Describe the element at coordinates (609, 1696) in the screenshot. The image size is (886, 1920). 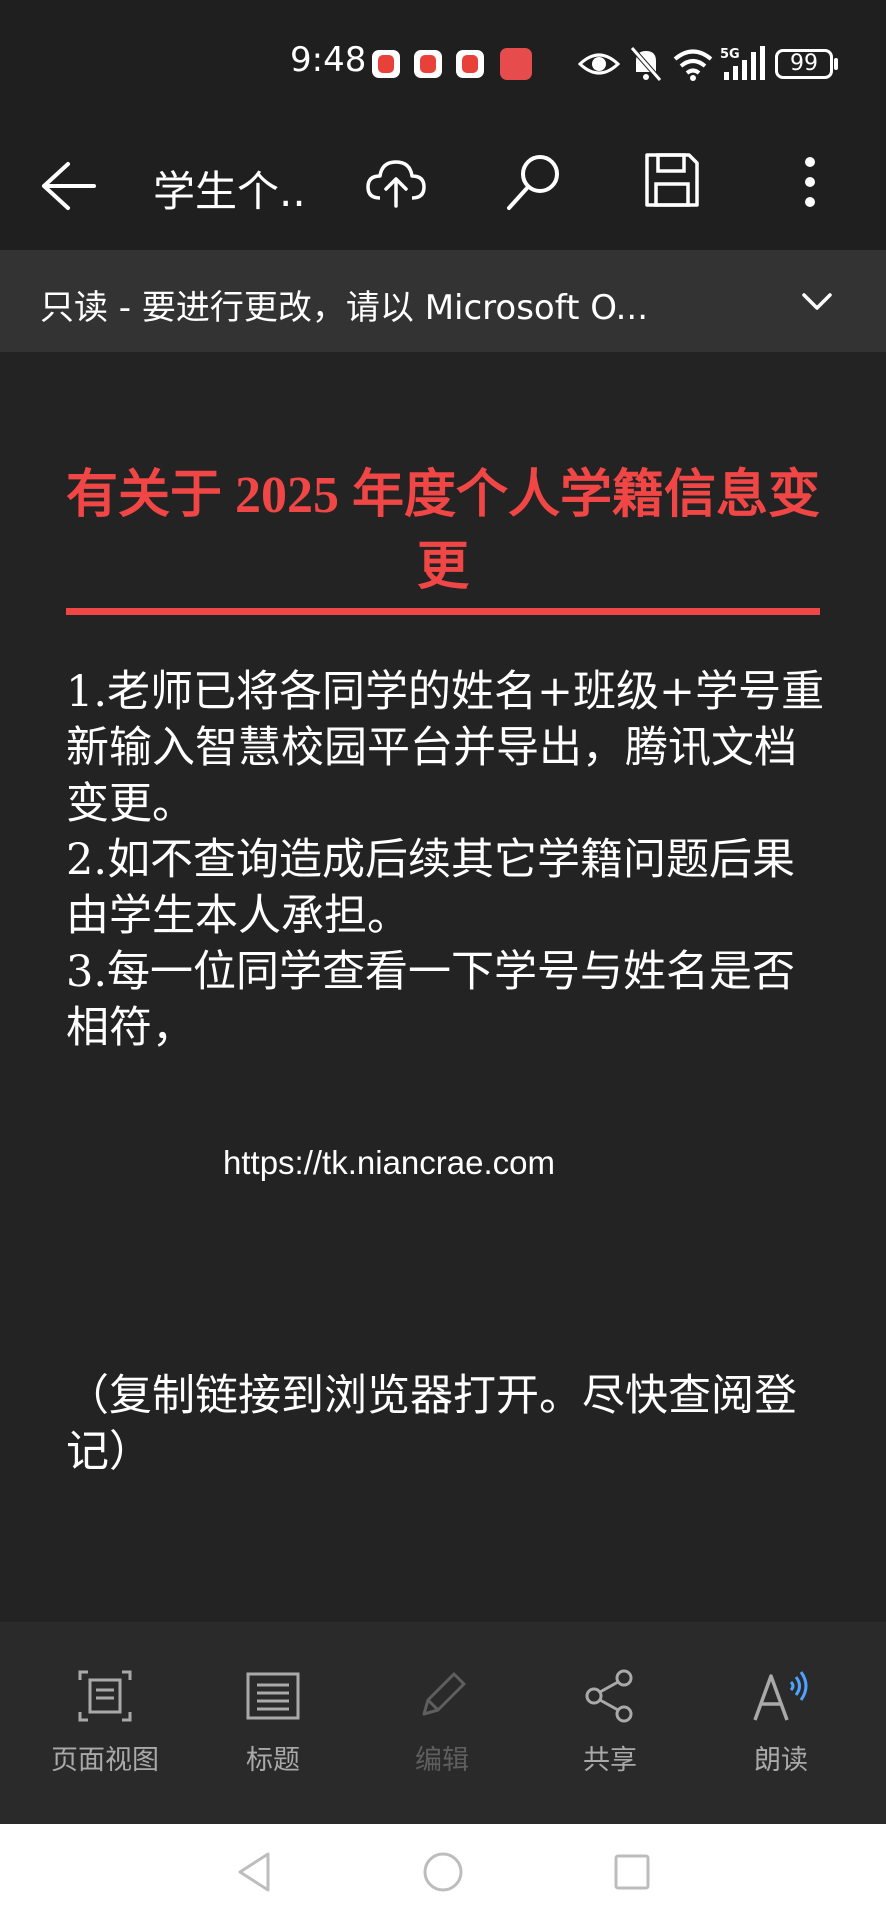
I see `share-icon` at that location.